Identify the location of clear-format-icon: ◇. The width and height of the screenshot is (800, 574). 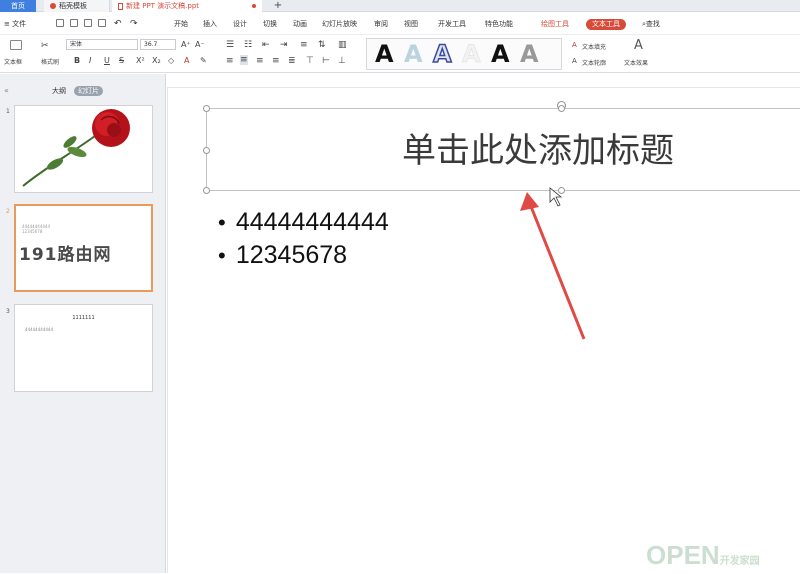
(171, 60).